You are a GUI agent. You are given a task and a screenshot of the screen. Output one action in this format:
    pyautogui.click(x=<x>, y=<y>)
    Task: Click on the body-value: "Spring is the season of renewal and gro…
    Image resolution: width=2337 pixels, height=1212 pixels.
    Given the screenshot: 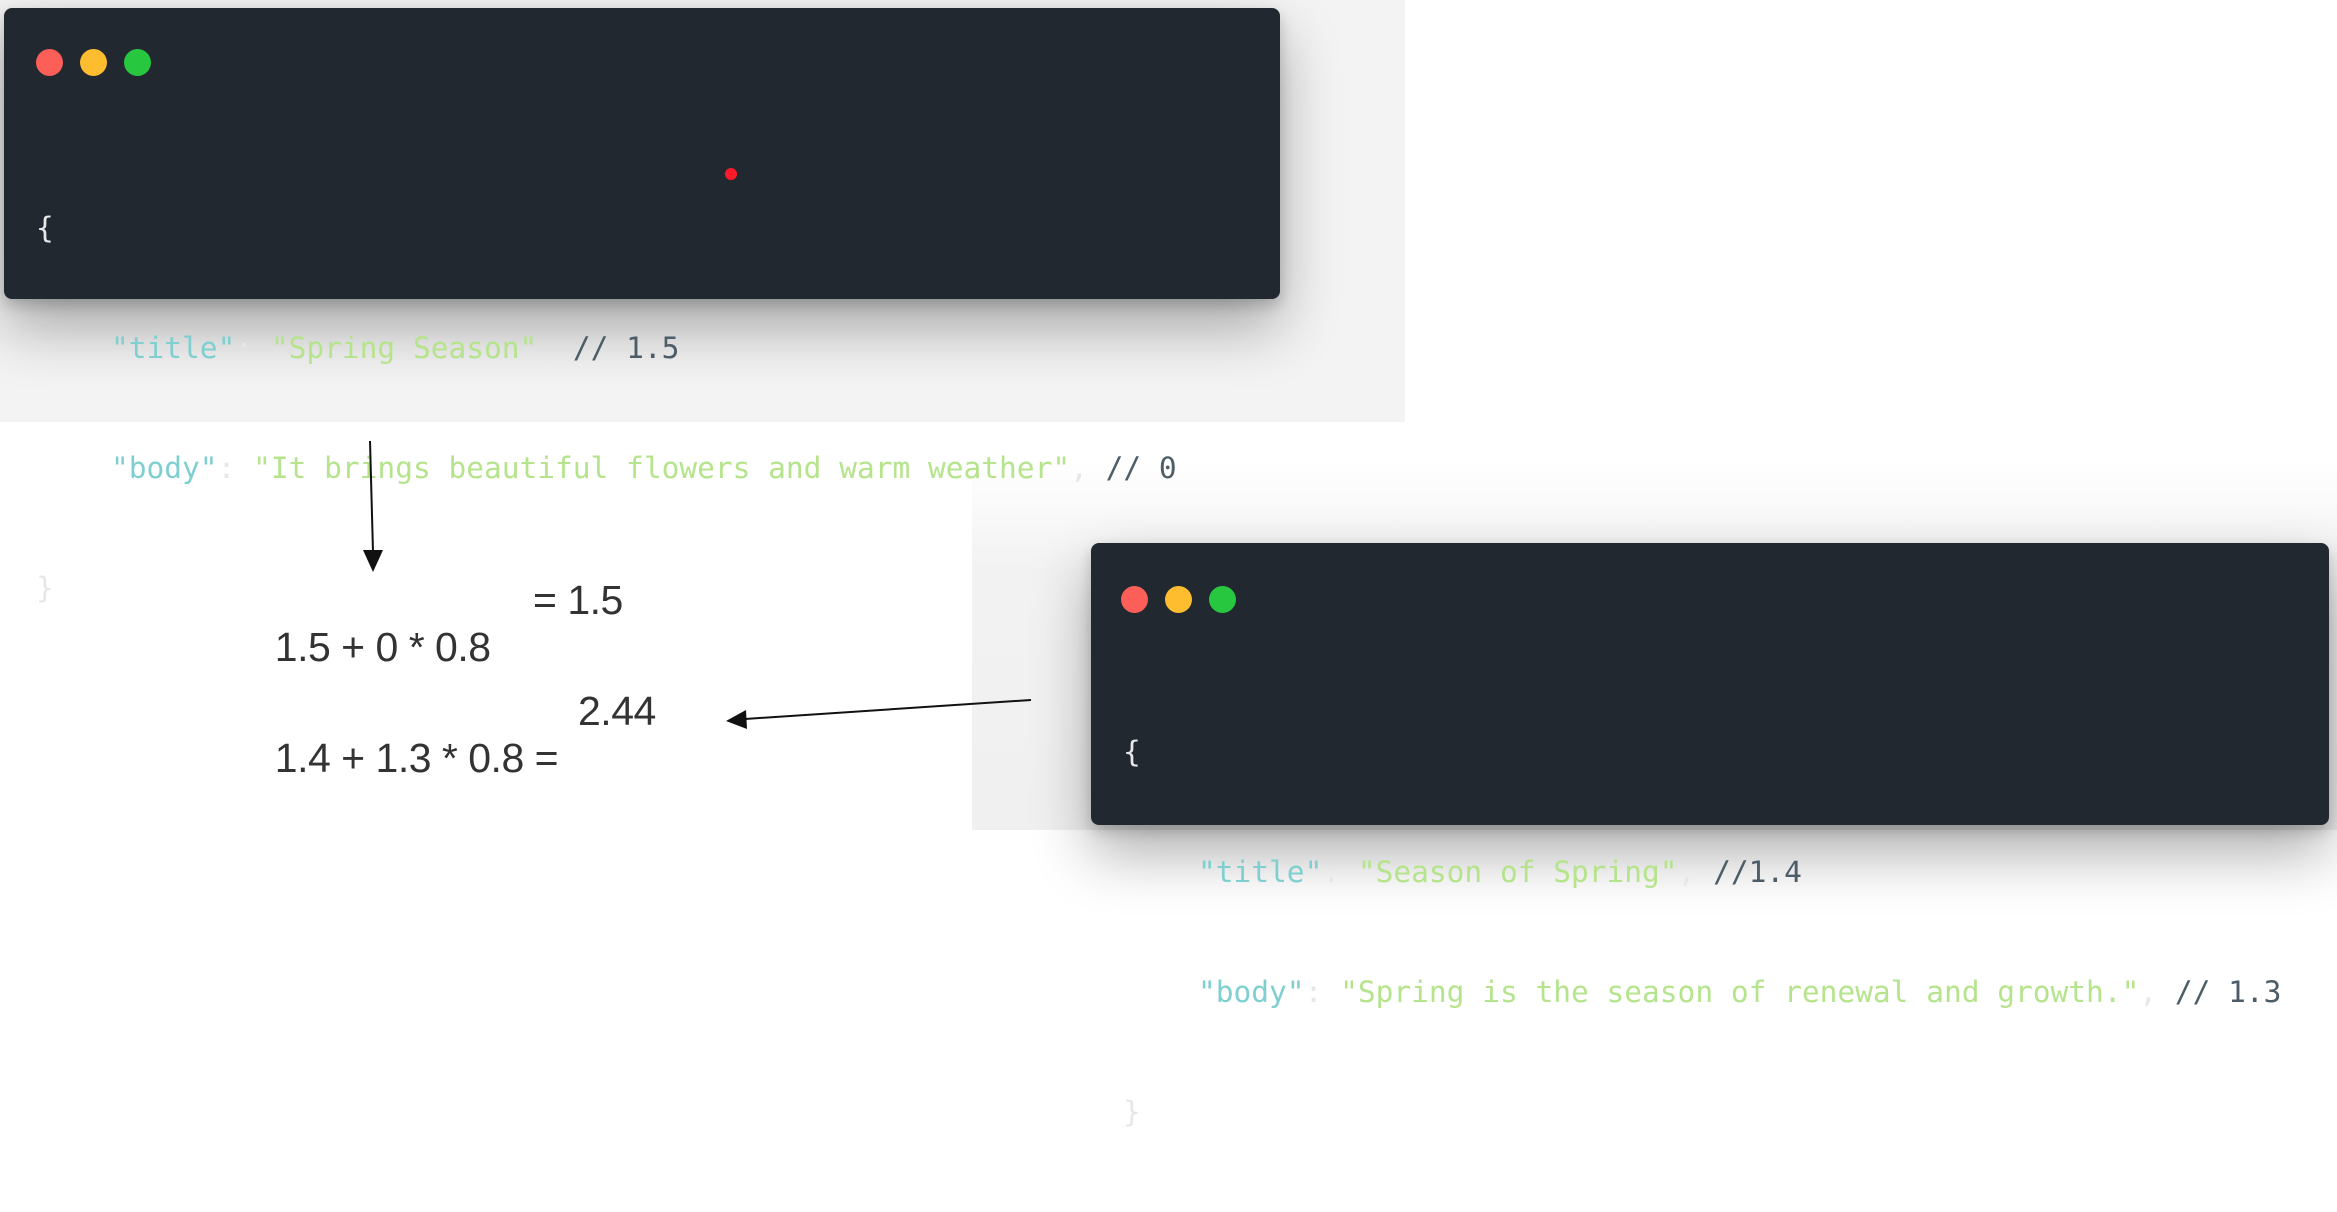 What is the action you would take?
    pyautogui.click(x=1740, y=992)
    